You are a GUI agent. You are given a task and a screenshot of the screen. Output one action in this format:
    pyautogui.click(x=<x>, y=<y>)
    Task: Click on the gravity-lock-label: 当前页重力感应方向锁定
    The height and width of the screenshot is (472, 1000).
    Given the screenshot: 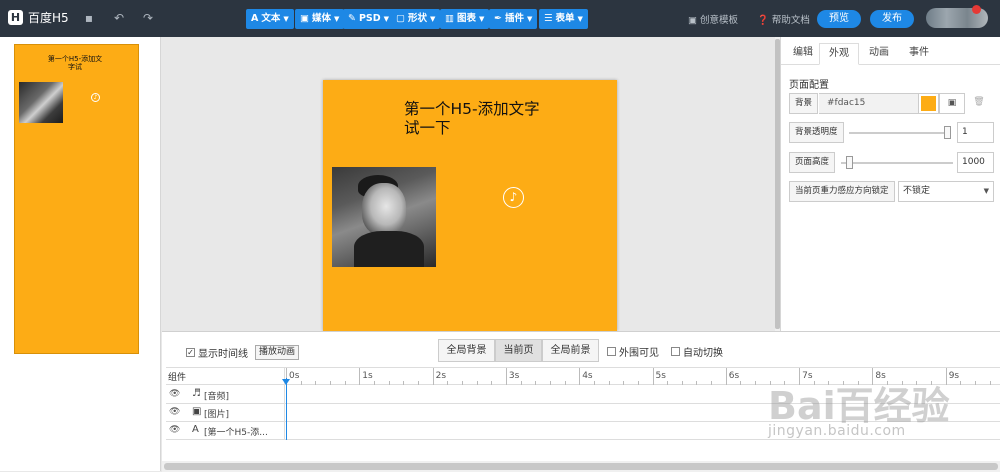 What is the action you would take?
    pyautogui.click(x=842, y=191)
    